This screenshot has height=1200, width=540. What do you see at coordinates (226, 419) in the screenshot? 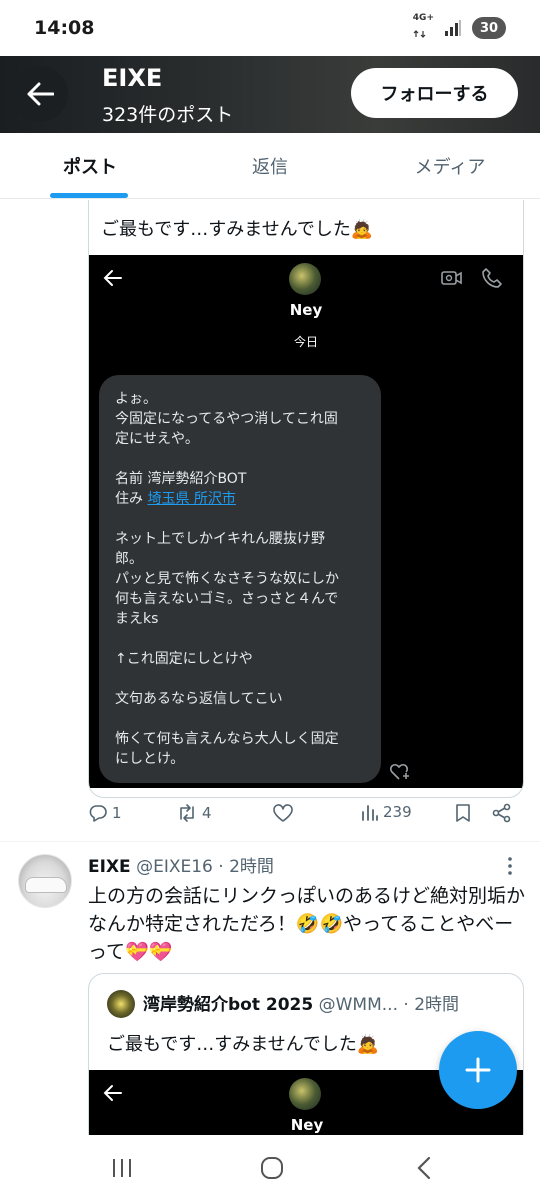
I see `dm-line: 今固定になってるやつ消してこれ固` at bounding box center [226, 419].